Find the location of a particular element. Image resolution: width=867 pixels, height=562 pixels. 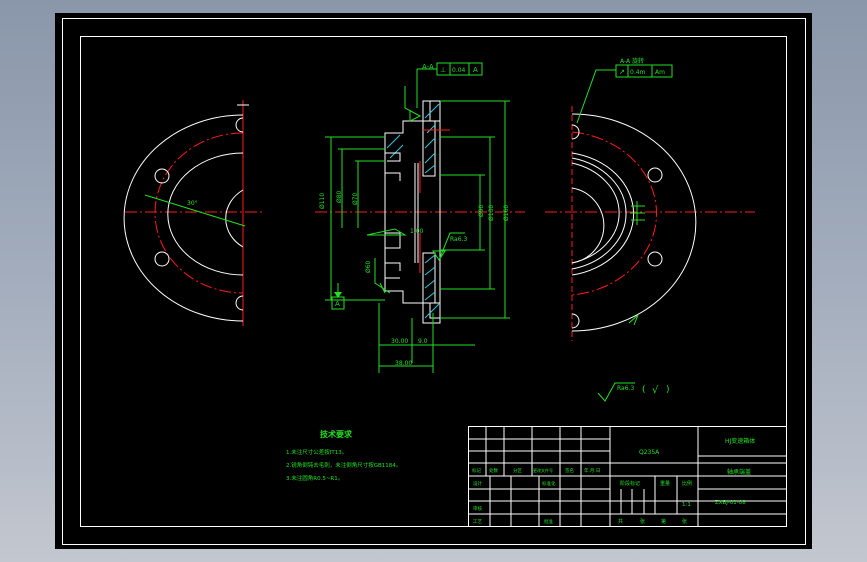

notes-title: 技术要求 is located at coordinates (336, 434).